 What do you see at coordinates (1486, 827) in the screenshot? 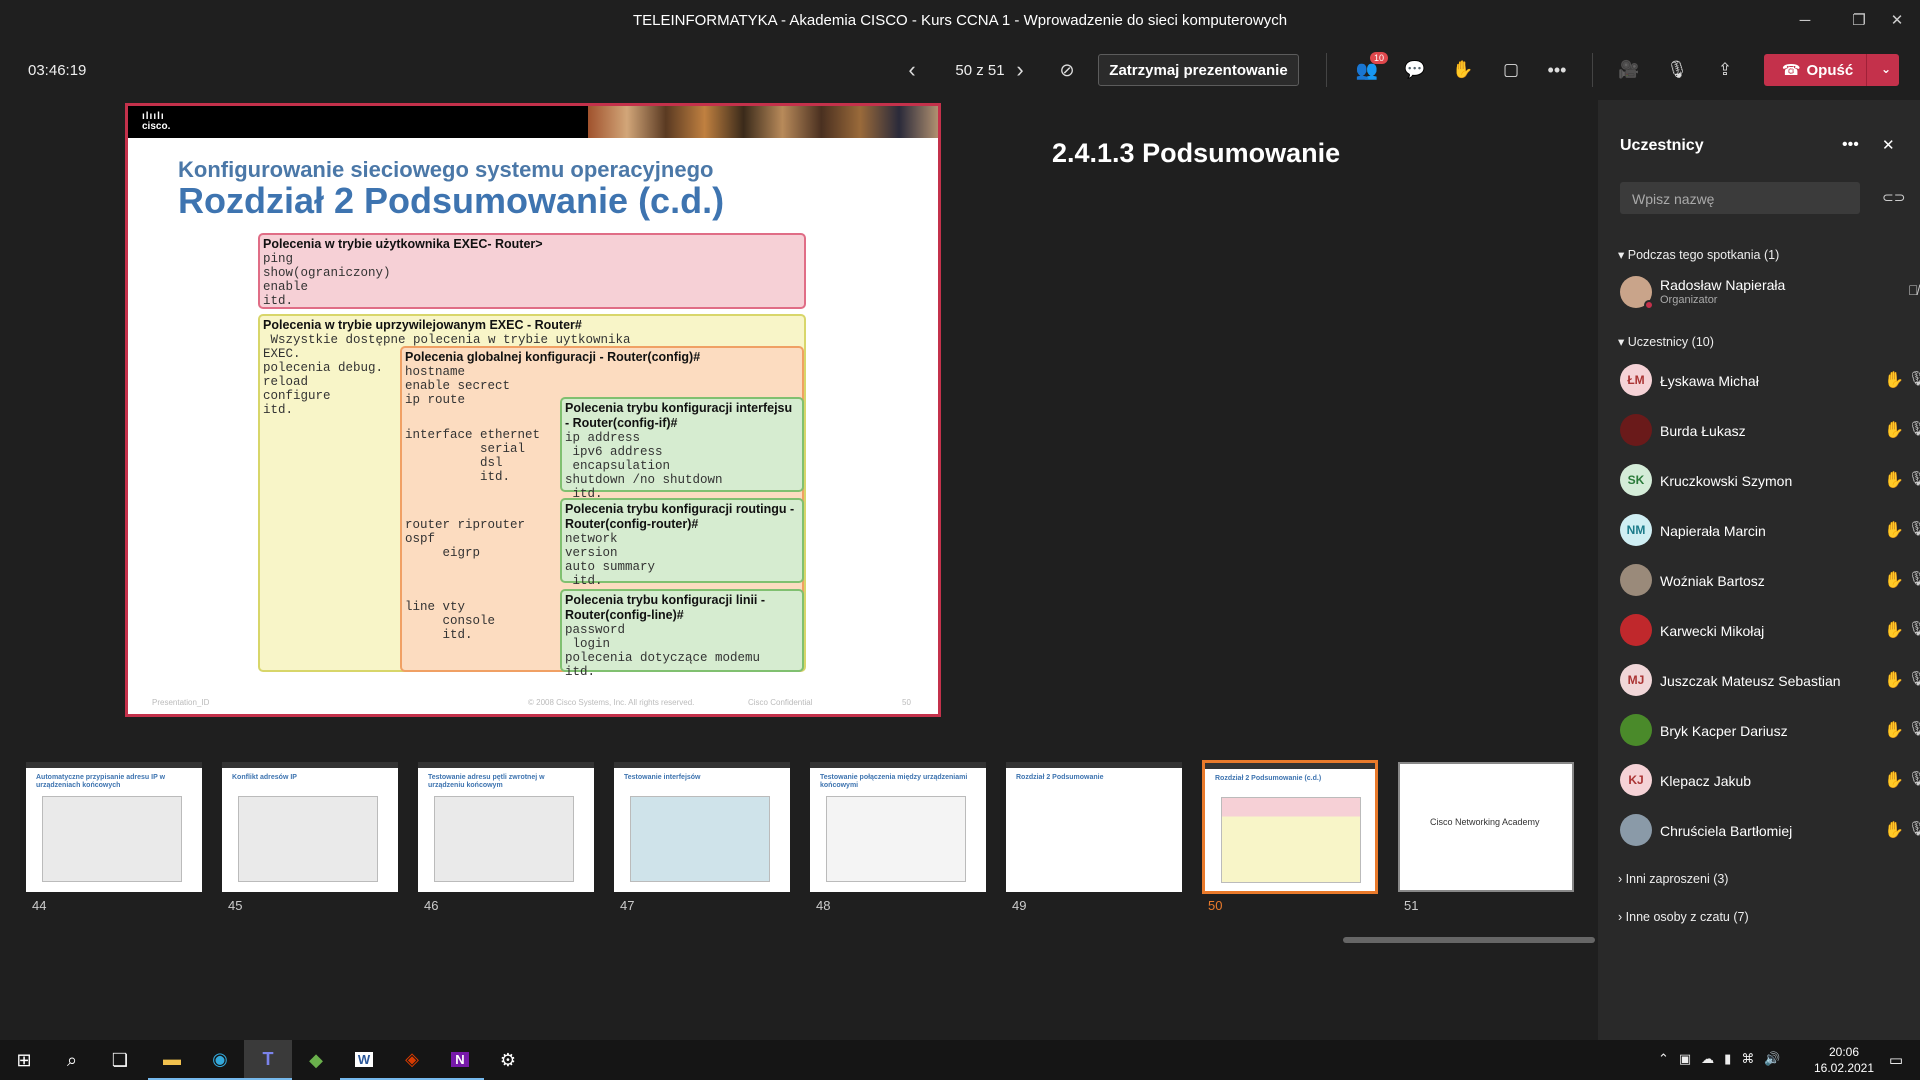
I see `slide-thumbnail: Cisco Networking Academy` at bounding box center [1486, 827].